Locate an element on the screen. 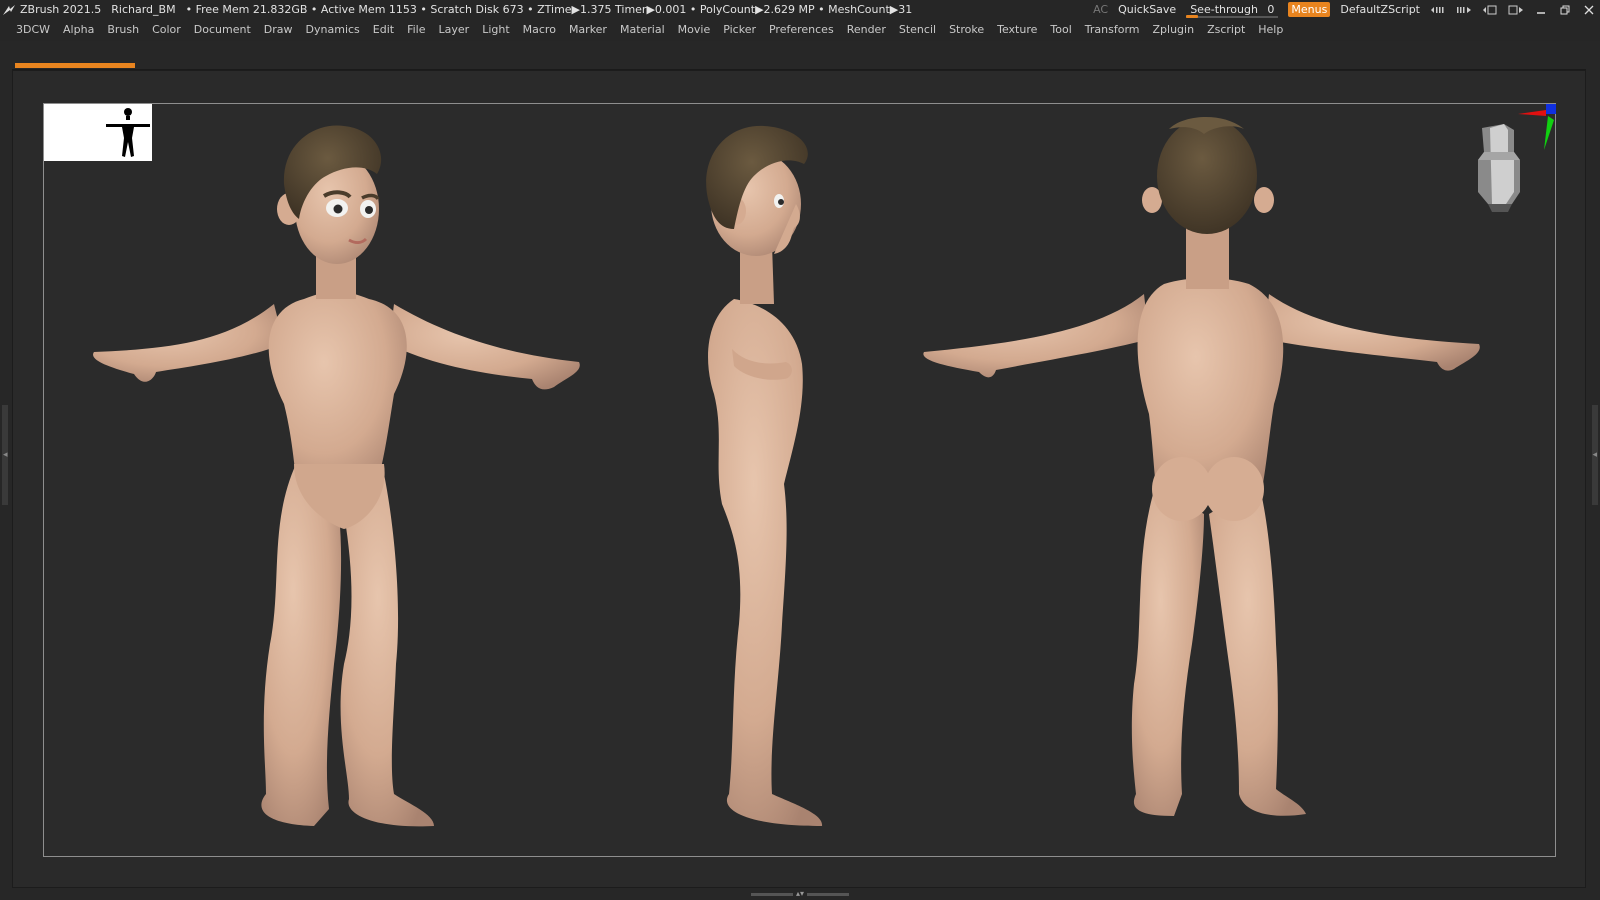 The height and width of the screenshot is (900, 1600). ui-scale-down-icon is located at coordinates (1438, 10).